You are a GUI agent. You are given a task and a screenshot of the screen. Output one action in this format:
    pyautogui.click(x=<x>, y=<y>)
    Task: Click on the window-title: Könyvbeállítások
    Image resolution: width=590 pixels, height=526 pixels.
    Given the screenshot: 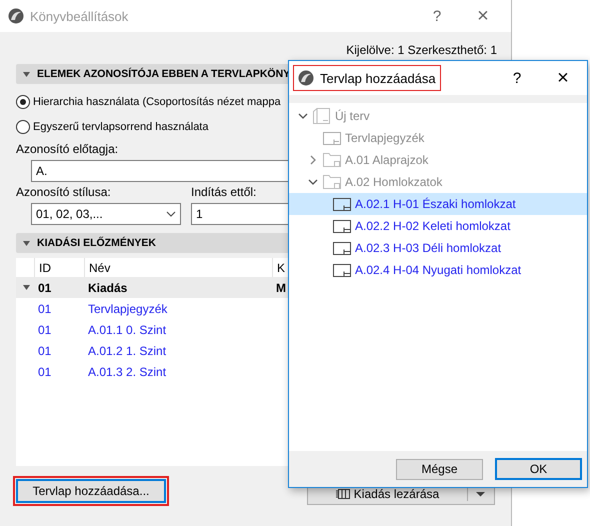 What is the action you would take?
    pyautogui.click(x=80, y=16)
    